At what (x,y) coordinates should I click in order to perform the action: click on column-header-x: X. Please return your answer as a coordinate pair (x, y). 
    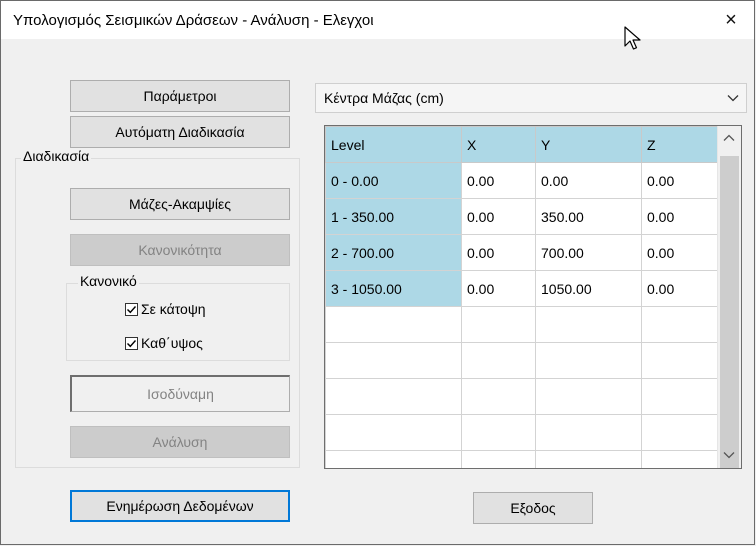
    Looking at the image, I should click on (498, 144).